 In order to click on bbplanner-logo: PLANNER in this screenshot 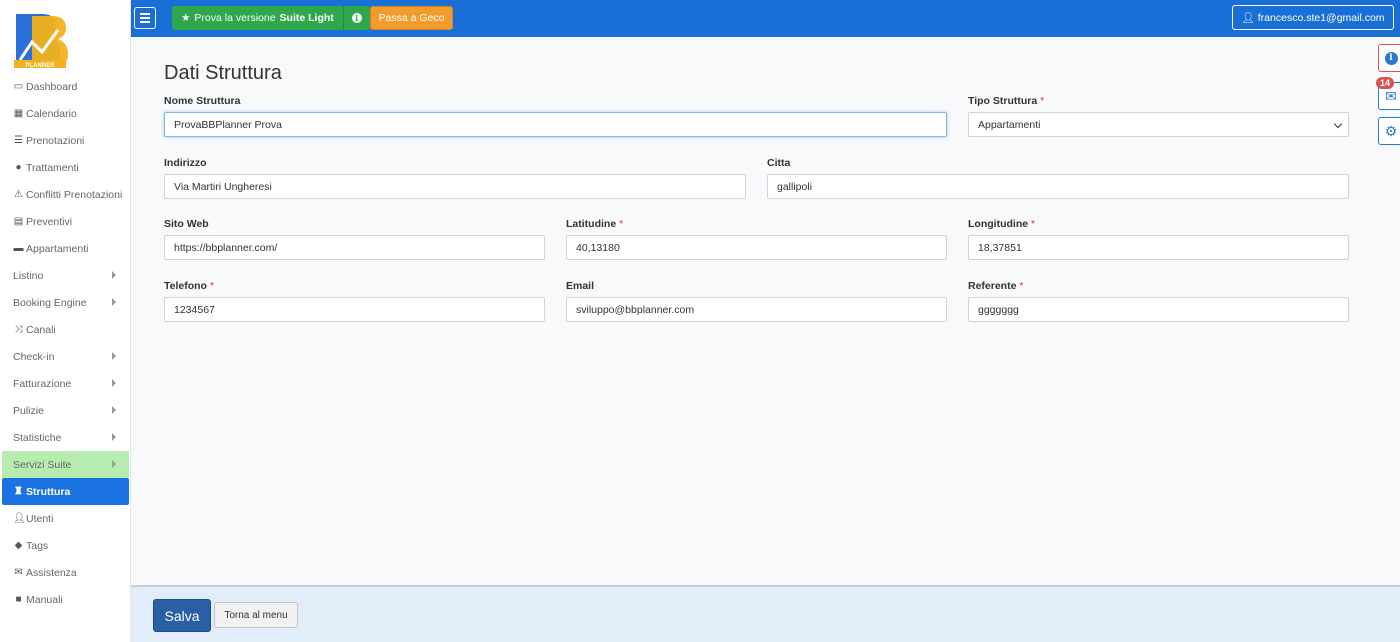, I will do `click(40, 41)`.